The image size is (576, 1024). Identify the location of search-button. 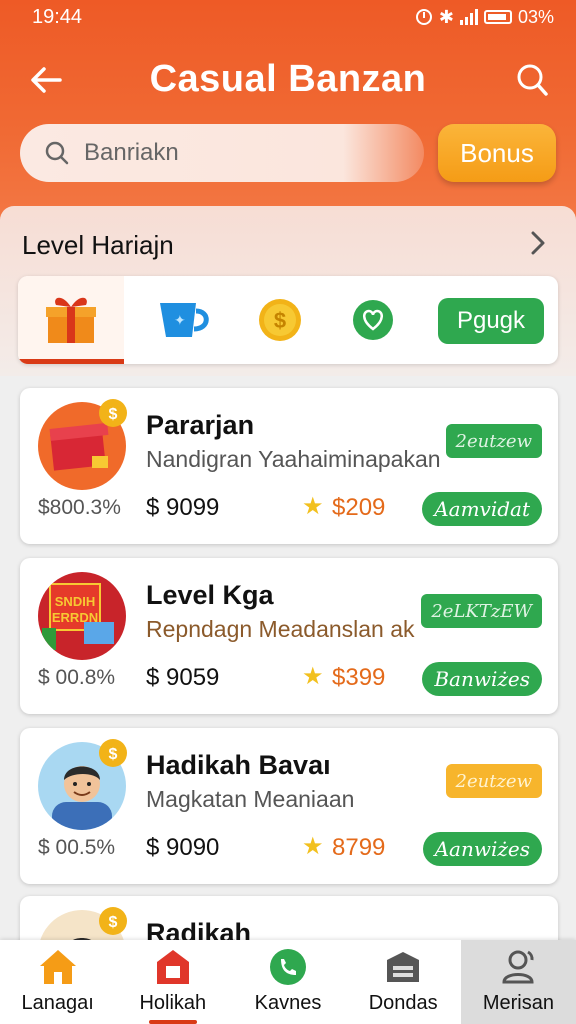
(532, 80).